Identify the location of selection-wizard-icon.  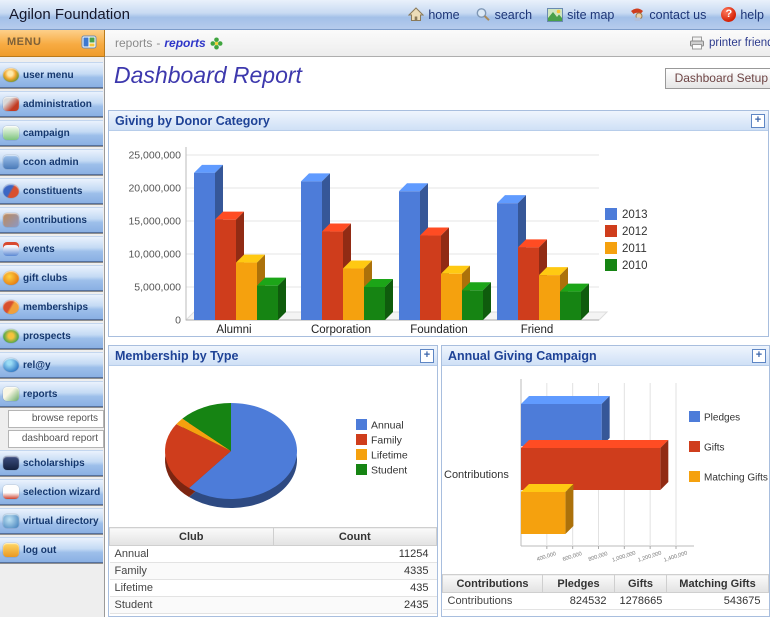
(11, 492).